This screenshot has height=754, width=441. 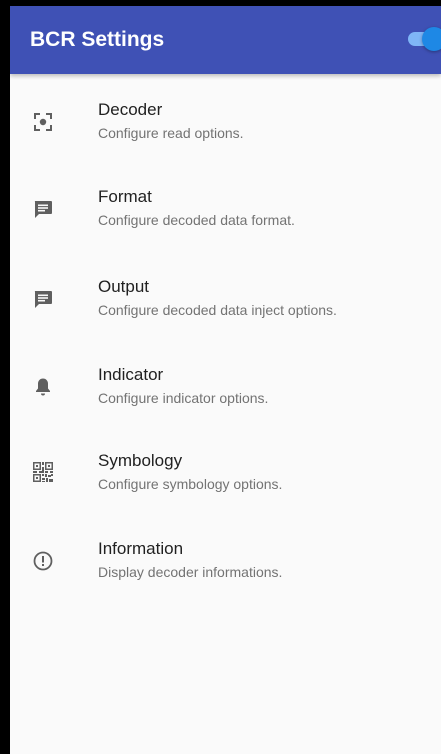 I want to click on settings-item-indicator: Indicator Configure indicator options., so click(x=225, y=382).